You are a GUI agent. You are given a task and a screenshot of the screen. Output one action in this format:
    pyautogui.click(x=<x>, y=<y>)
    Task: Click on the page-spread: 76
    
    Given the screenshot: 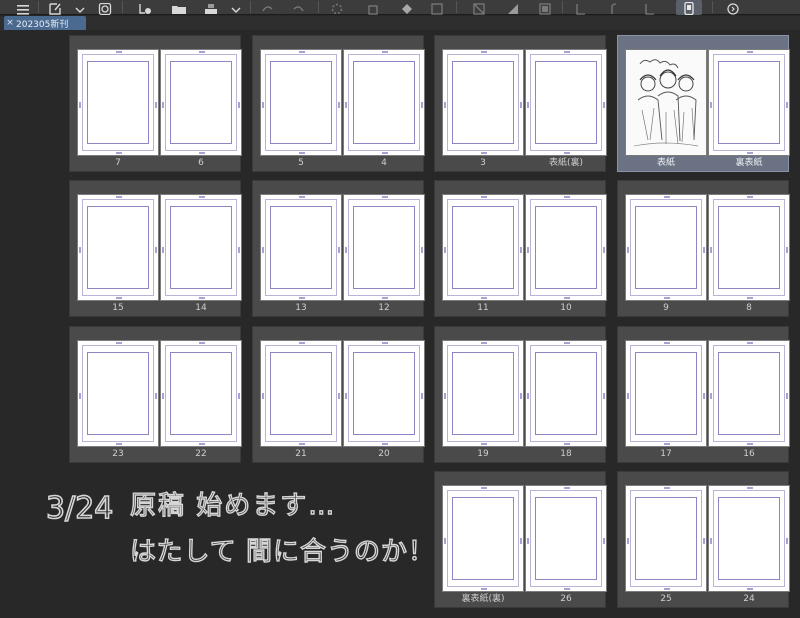 What is the action you would take?
    pyautogui.click(x=155, y=103)
    